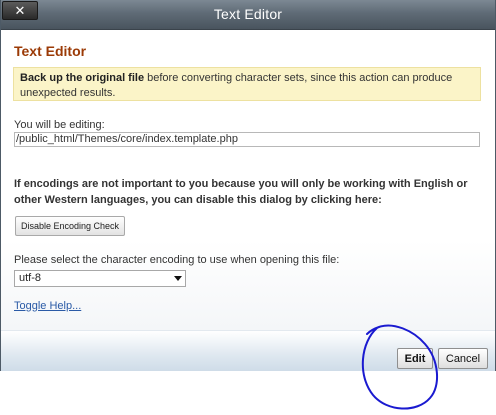  What do you see at coordinates (415, 358) in the screenshot?
I see `edit-button: Edit` at bounding box center [415, 358].